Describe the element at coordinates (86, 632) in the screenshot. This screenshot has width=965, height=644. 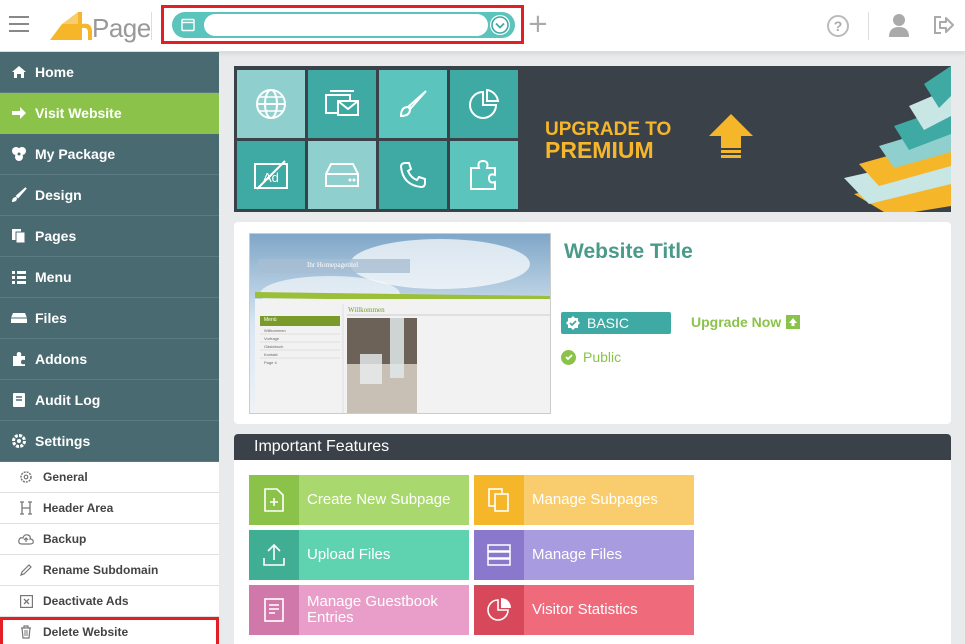
I see `settings-item-label: Delete Website` at that location.